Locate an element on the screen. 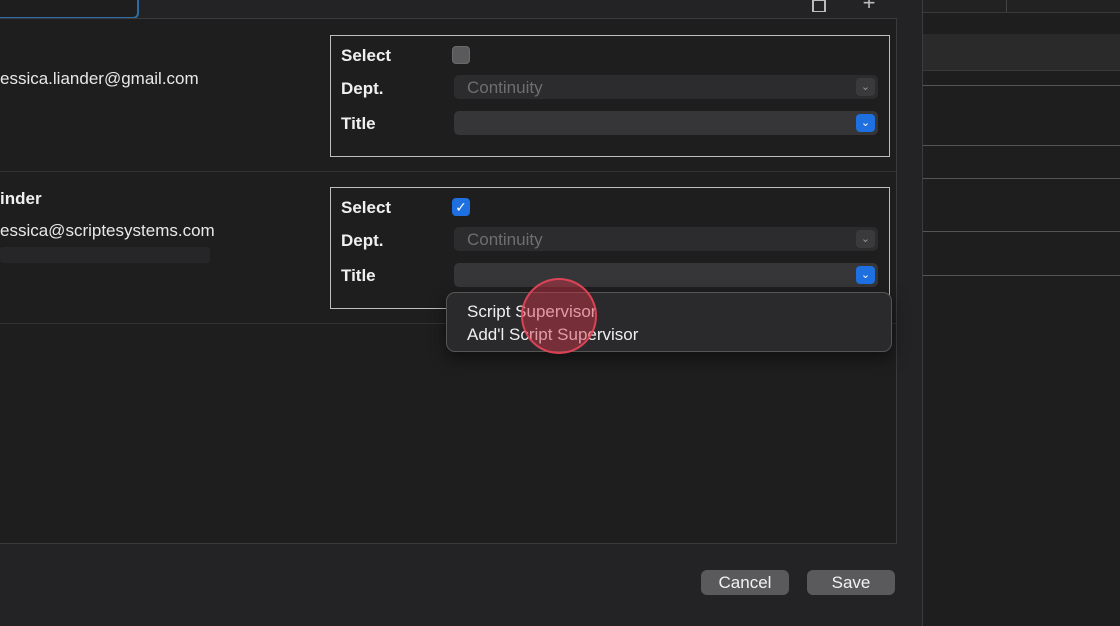  delete-icon-glyph is located at coordinates (819, 6).